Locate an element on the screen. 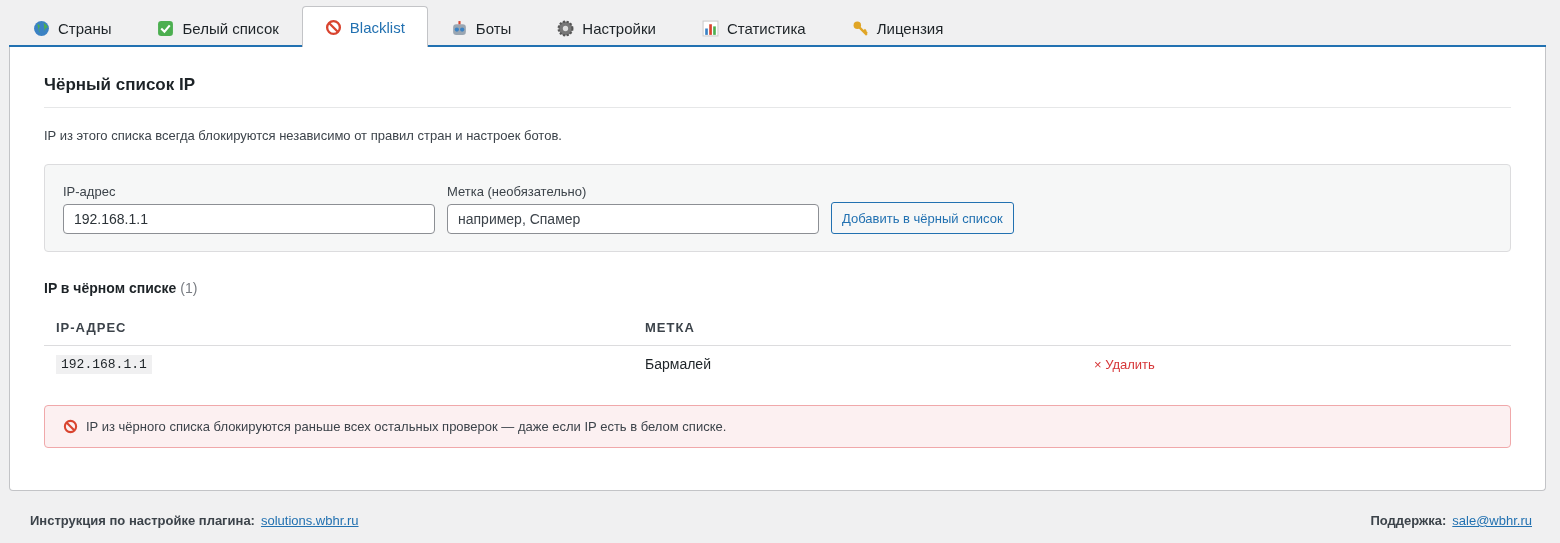 The image size is (1560, 543). tab: Боты is located at coordinates (481, 28).